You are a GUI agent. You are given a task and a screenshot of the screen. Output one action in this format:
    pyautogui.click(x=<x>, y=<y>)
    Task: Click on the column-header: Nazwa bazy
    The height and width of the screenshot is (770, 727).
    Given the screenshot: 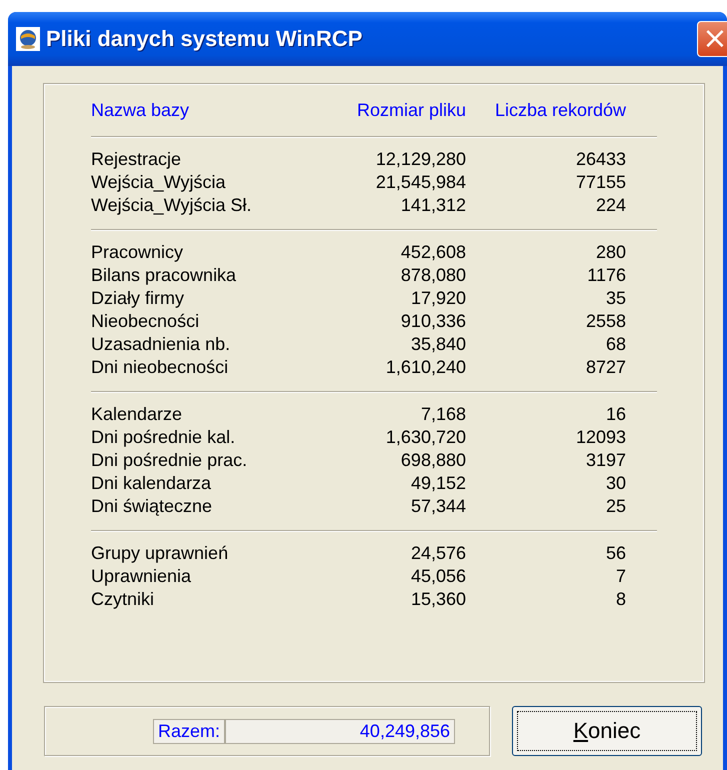 What is the action you would take?
    pyautogui.click(x=140, y=110)
    